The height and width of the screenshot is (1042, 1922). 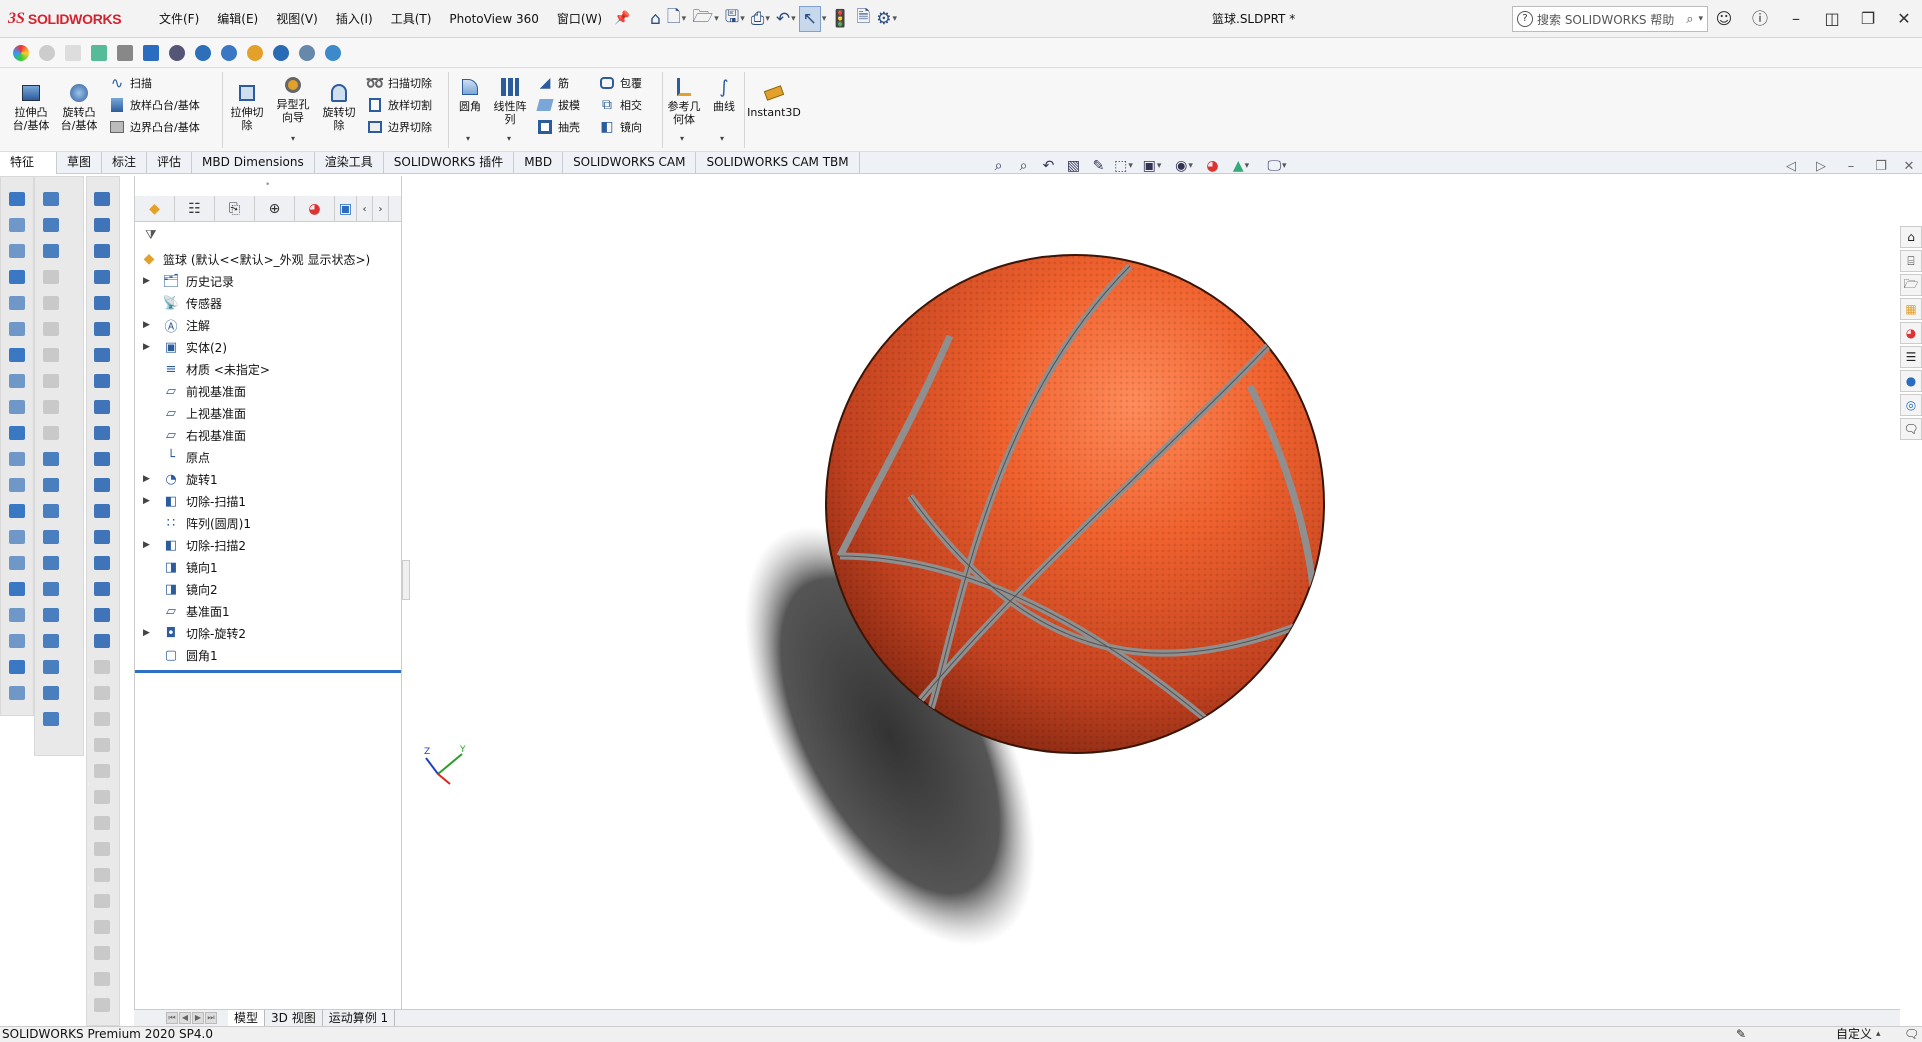 I want to click on decals-icon, so click(x=255, y=53).